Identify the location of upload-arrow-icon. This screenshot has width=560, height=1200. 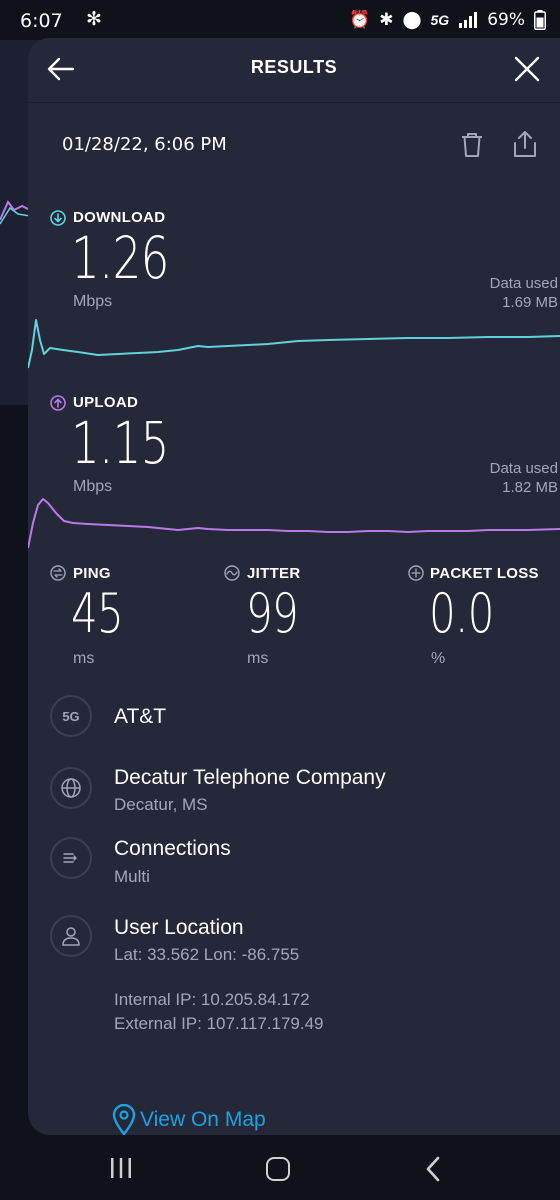
(58, 403).